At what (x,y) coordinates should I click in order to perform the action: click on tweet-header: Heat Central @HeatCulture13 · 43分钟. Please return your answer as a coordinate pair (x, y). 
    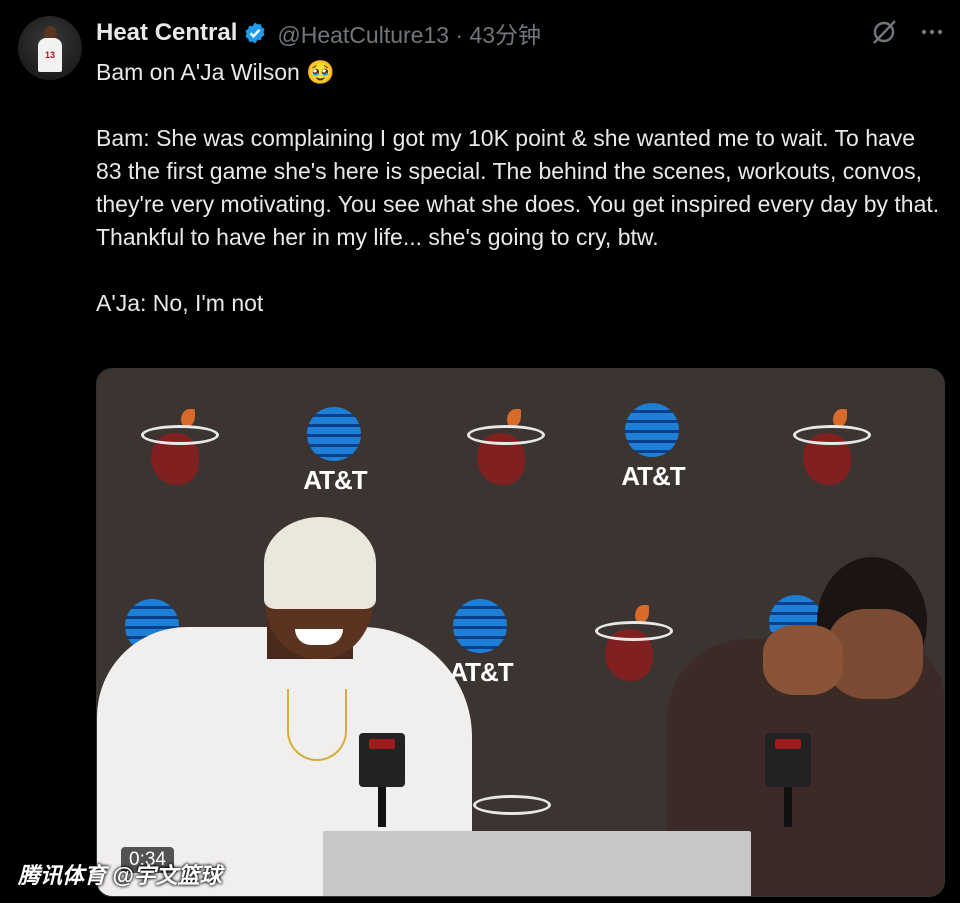
    Looking at the image, I should click on (318, 33).